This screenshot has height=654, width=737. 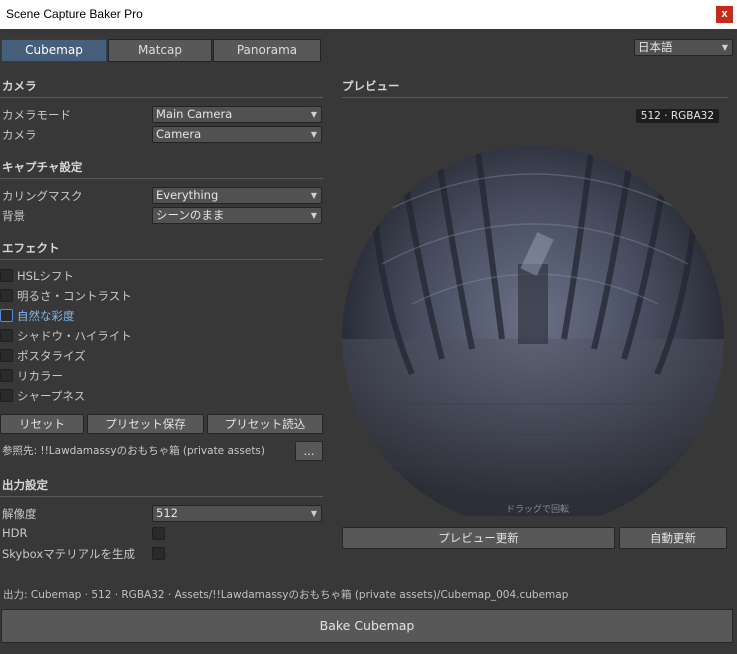 I want to click on mode-tabs: Cubemap Matcap Panorama, so click(x=161, y=50).